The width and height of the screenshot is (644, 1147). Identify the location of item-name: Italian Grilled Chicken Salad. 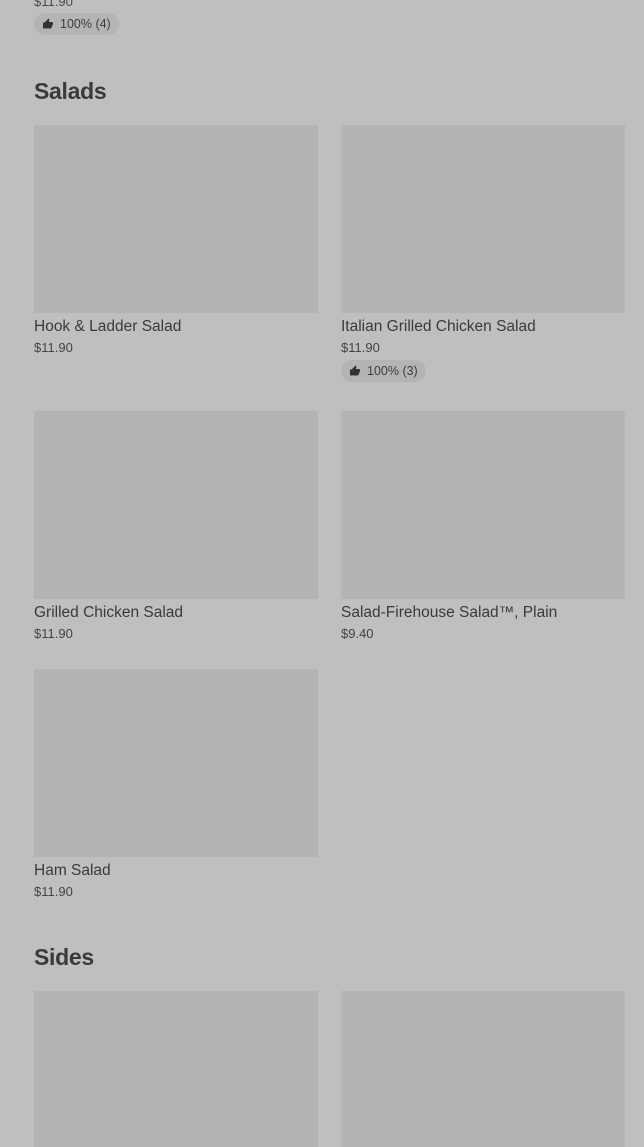
(483, 327).